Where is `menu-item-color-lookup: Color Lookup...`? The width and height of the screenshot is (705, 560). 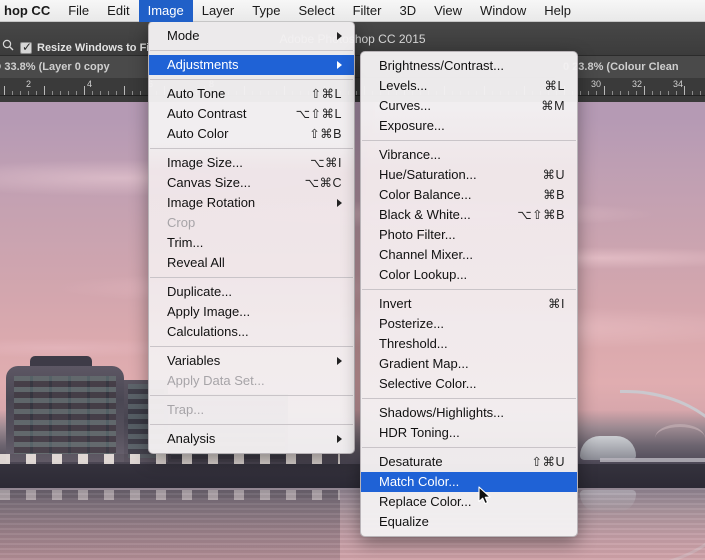 menu-item-color-lookup: Color Lookup... is located at coordinates (469, 275).